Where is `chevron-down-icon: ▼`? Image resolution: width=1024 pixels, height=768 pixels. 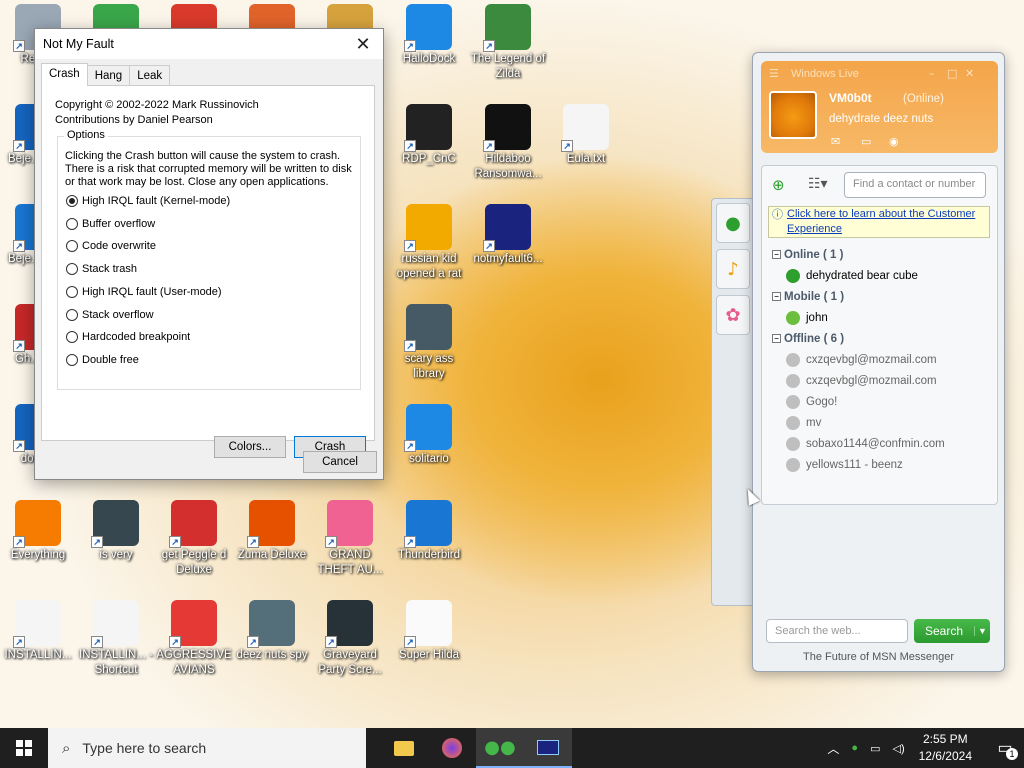 chevron-down-icon: ▼ is located at coordinates (982, 631).